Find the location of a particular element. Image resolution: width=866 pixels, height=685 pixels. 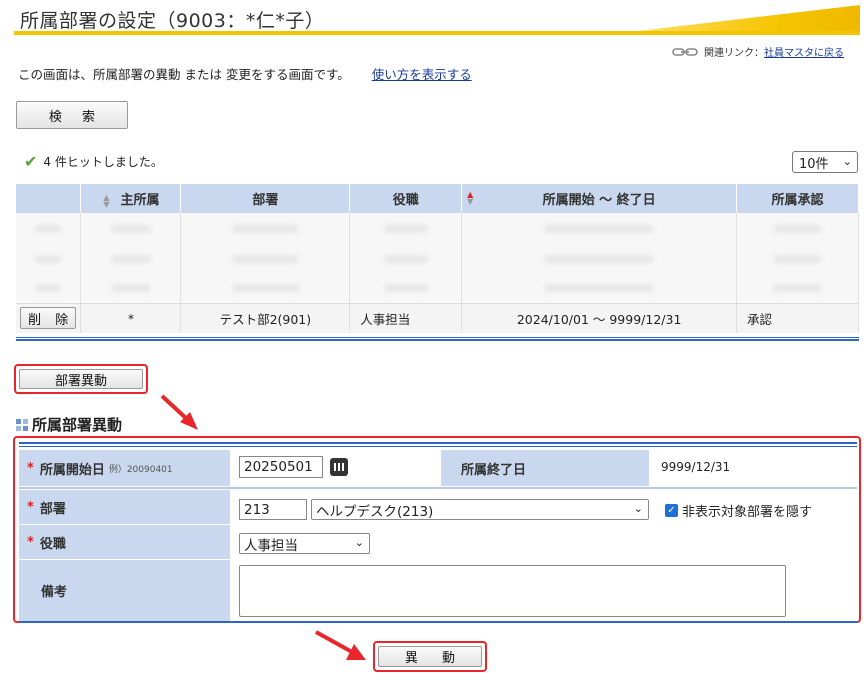

chain-link-icon is located at coordinates (685, 51).